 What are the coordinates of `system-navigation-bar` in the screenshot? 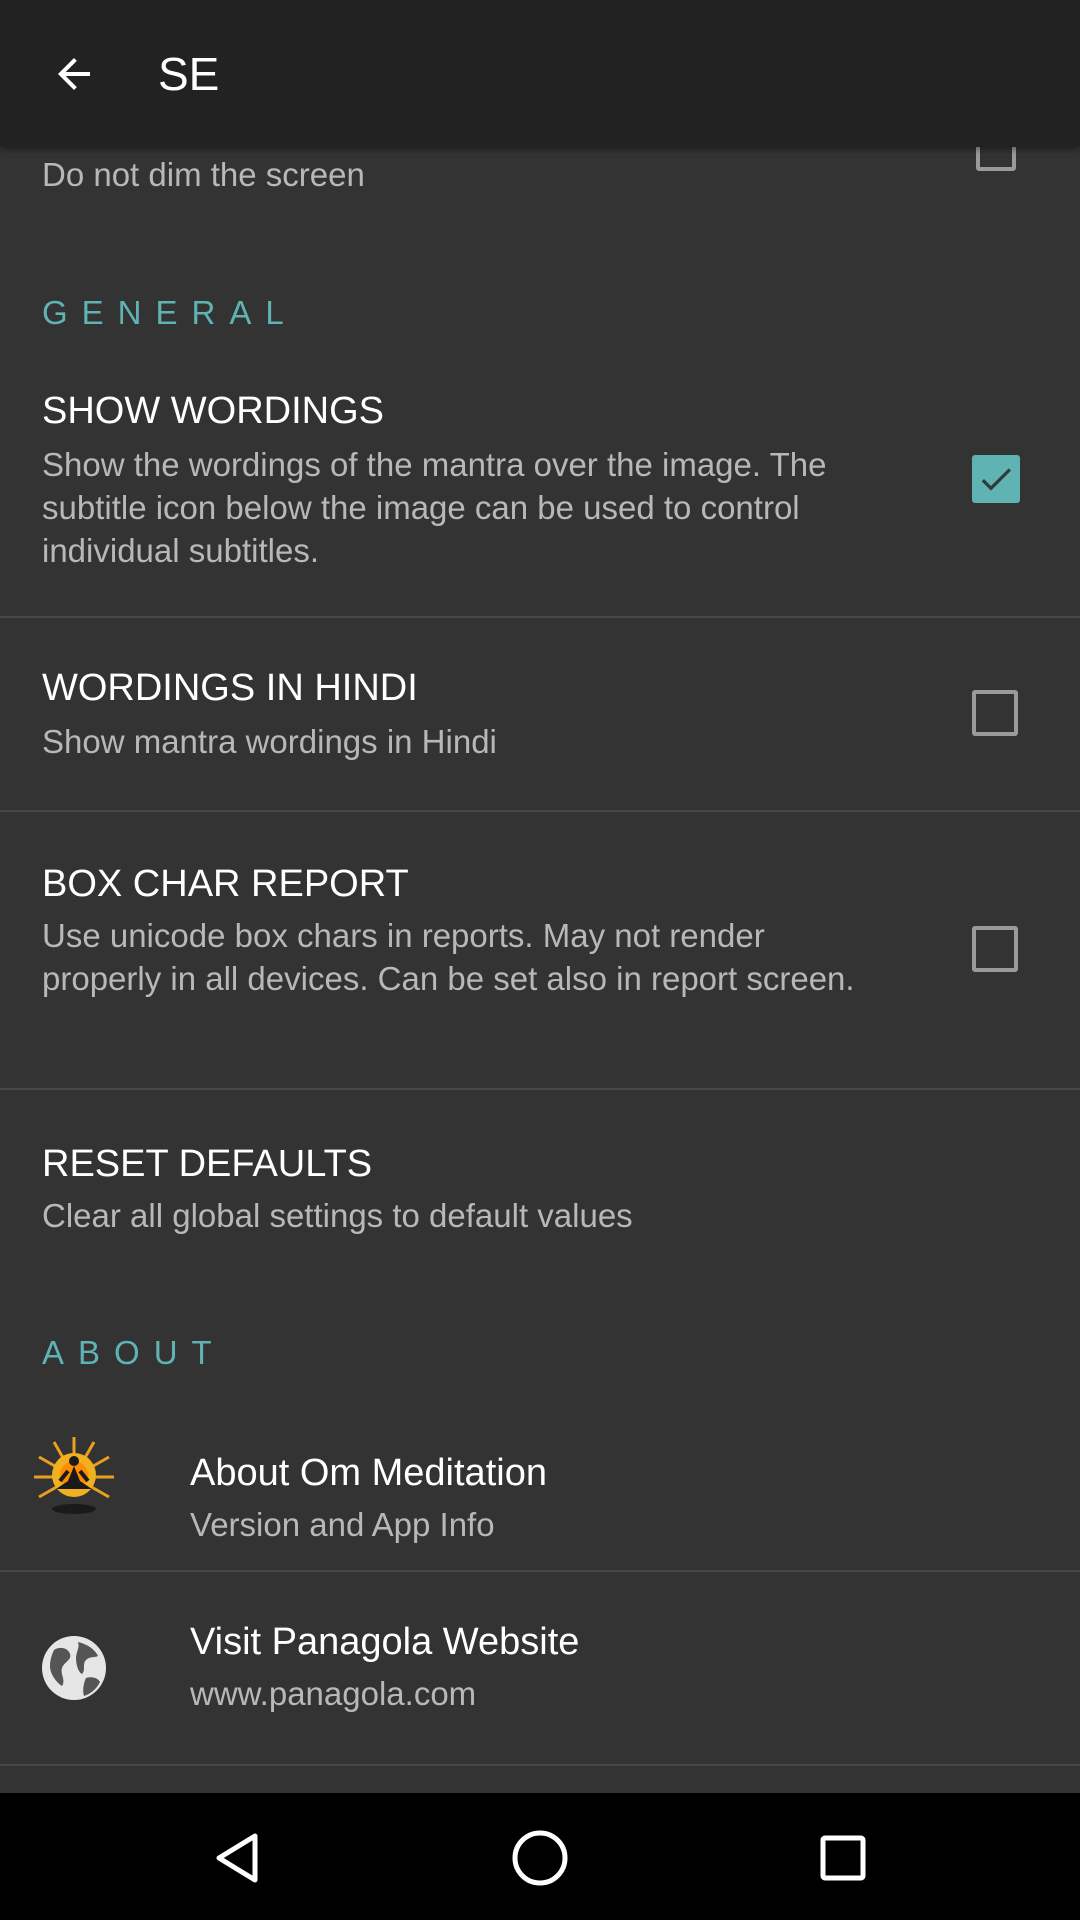 It's located at (540, 1856).